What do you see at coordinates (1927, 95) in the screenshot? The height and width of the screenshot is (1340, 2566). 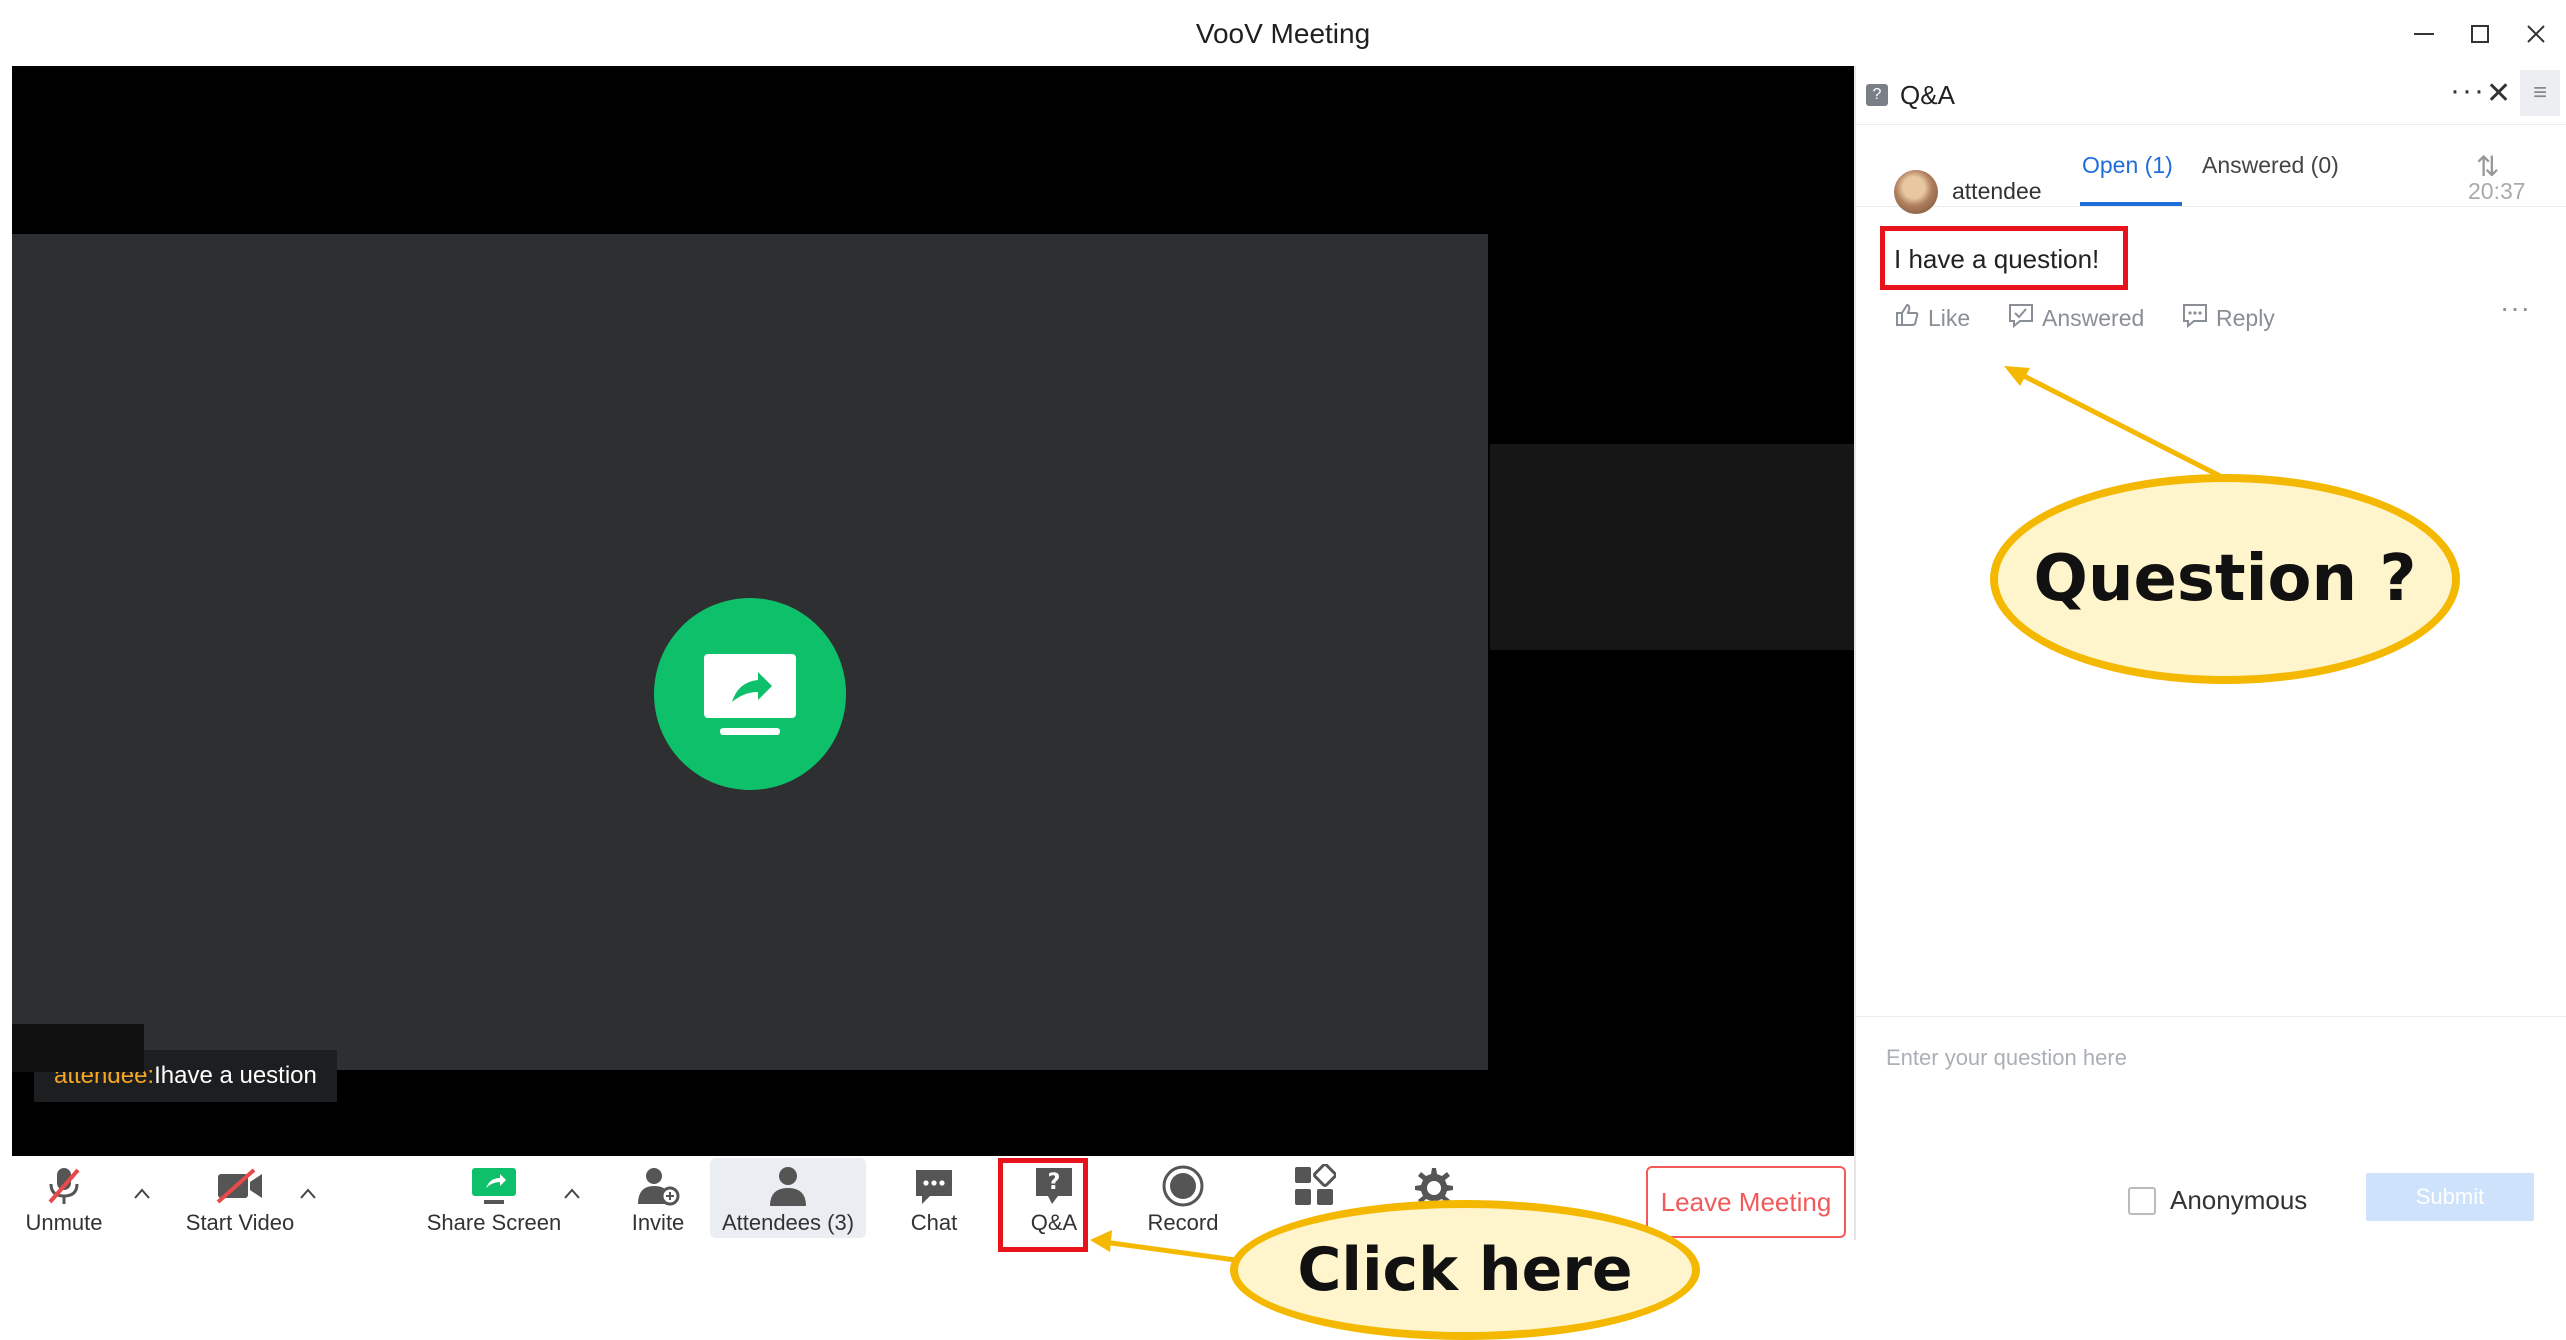 I see `qa-panel-title: Q&A` at bounding box center [1927, 95].